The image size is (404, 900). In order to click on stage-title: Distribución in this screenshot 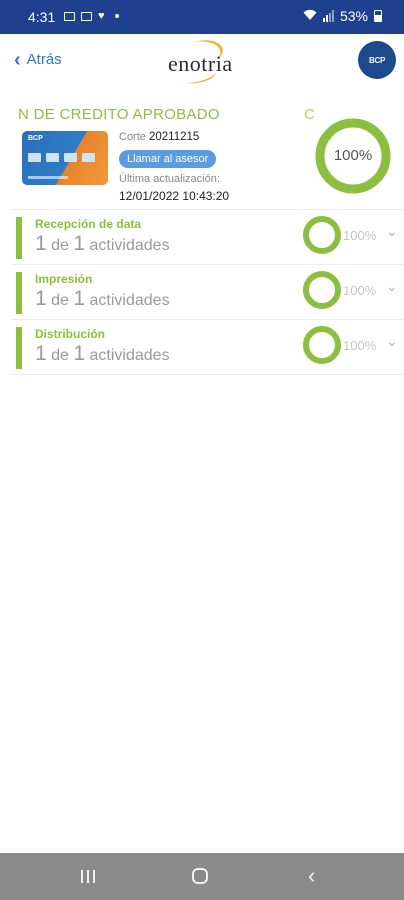, I will do `click(70, 334)`.